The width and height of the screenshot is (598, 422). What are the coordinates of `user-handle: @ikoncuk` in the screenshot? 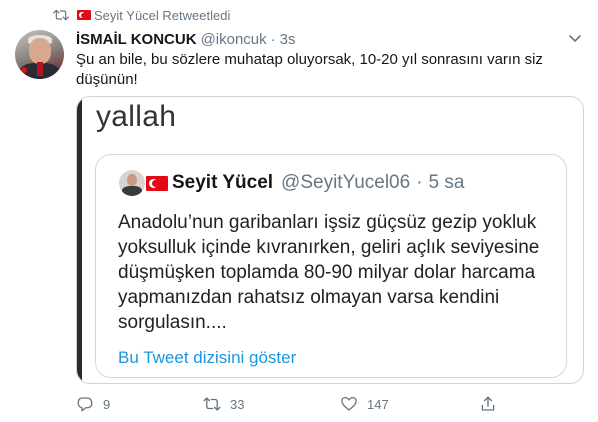 It's located at (234, 39).